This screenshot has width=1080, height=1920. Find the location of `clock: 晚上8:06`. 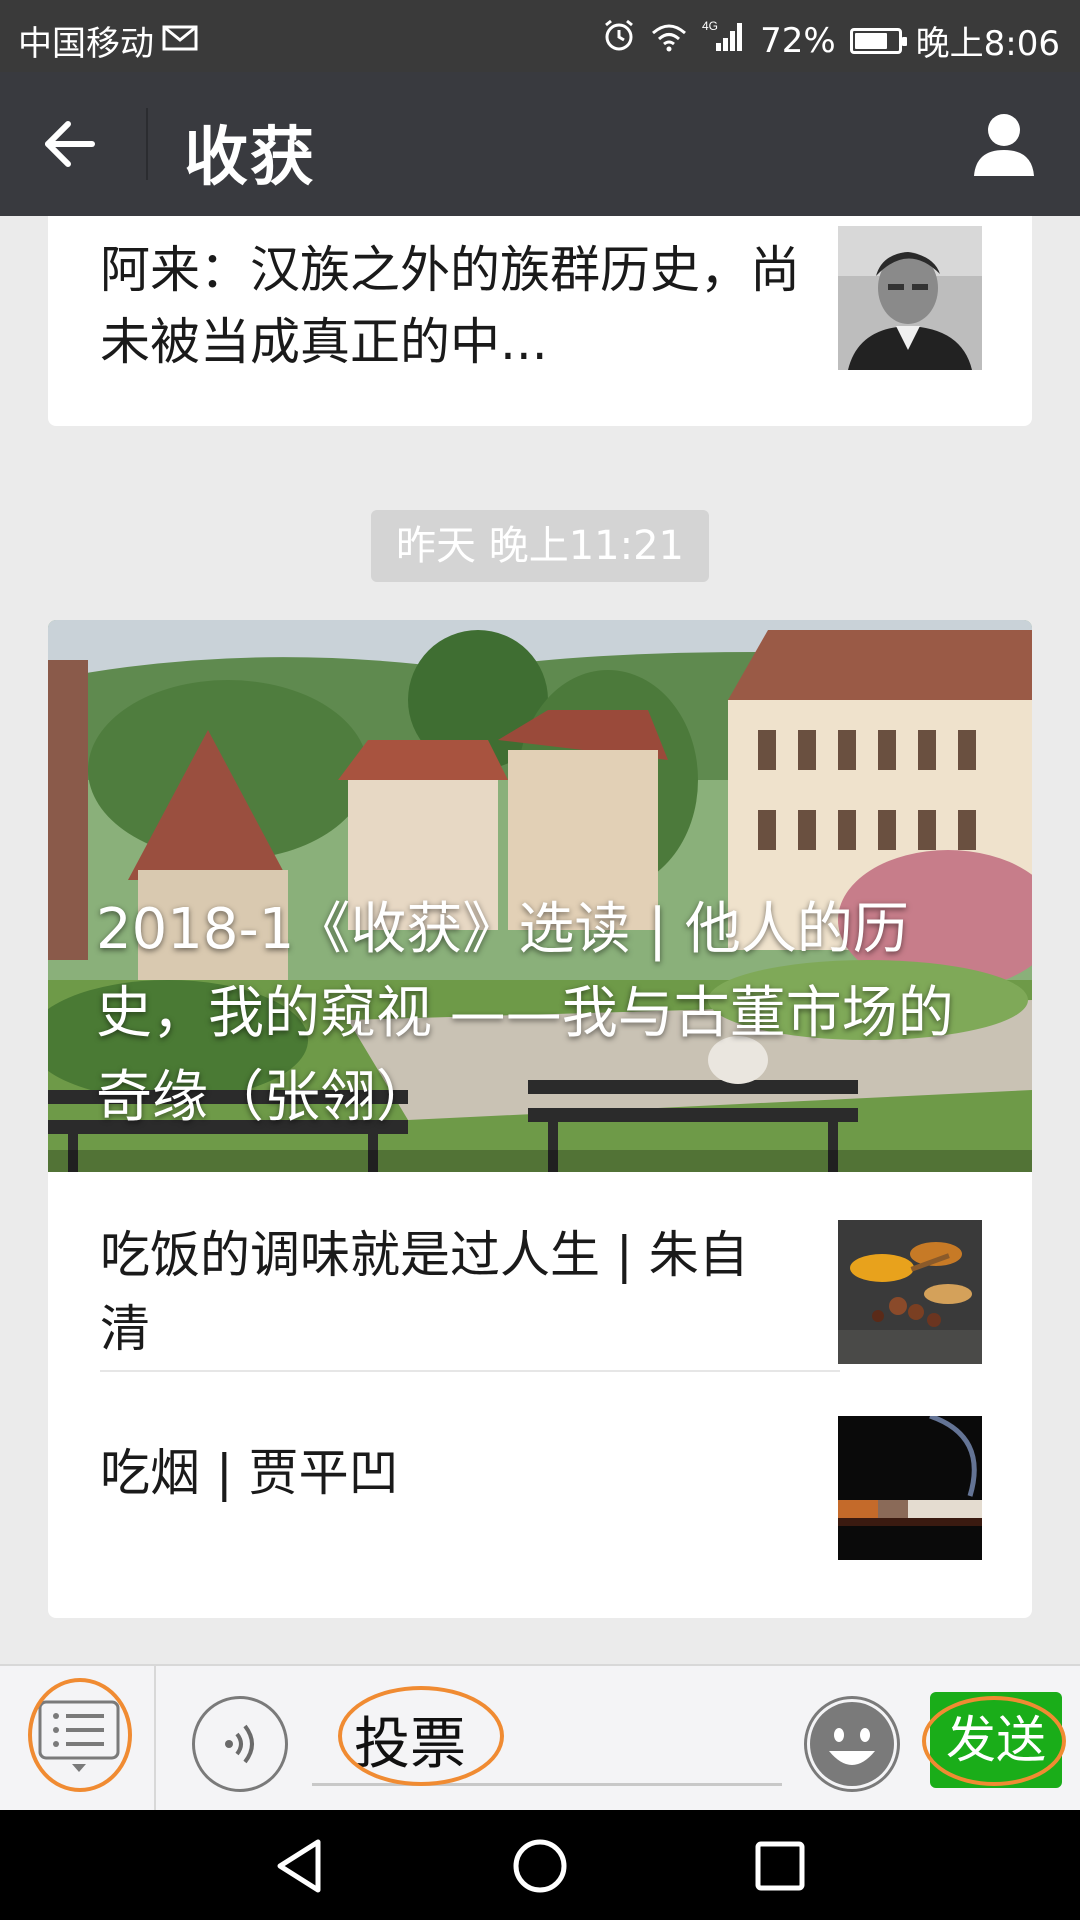

clock: 晚上8:06 is located at coordinates (987, 44).